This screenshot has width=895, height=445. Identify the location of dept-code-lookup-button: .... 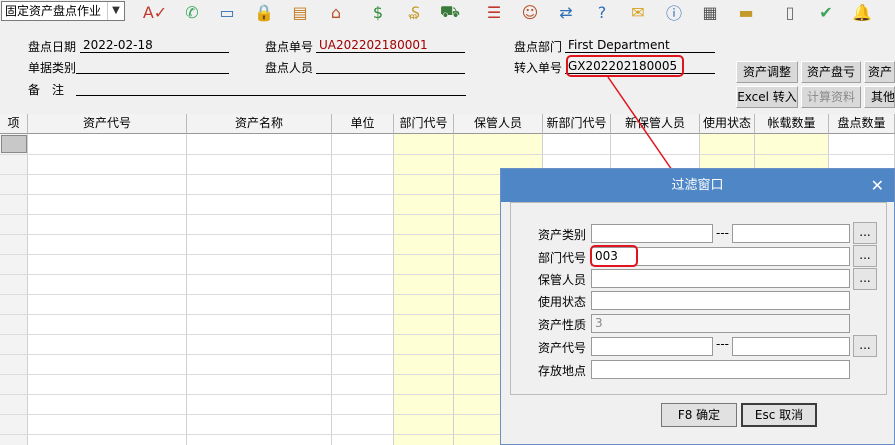
(865, 256).